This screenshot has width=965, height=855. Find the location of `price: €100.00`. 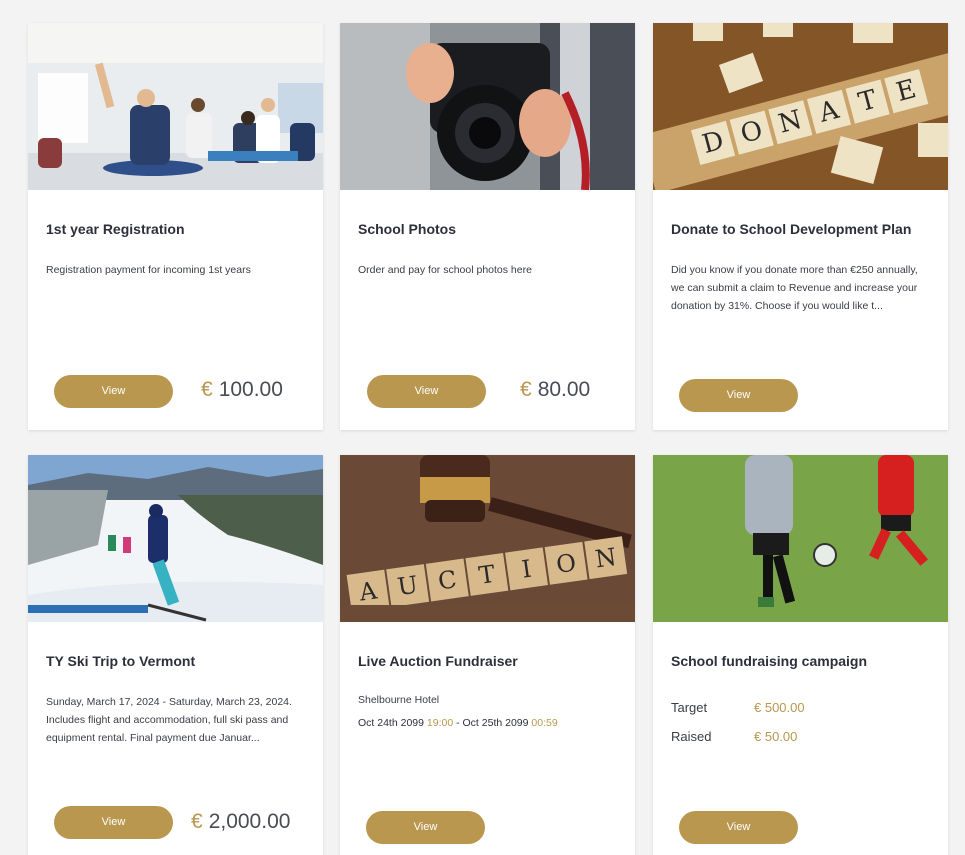

price: €100.00 is located at coordinates (242, 390).